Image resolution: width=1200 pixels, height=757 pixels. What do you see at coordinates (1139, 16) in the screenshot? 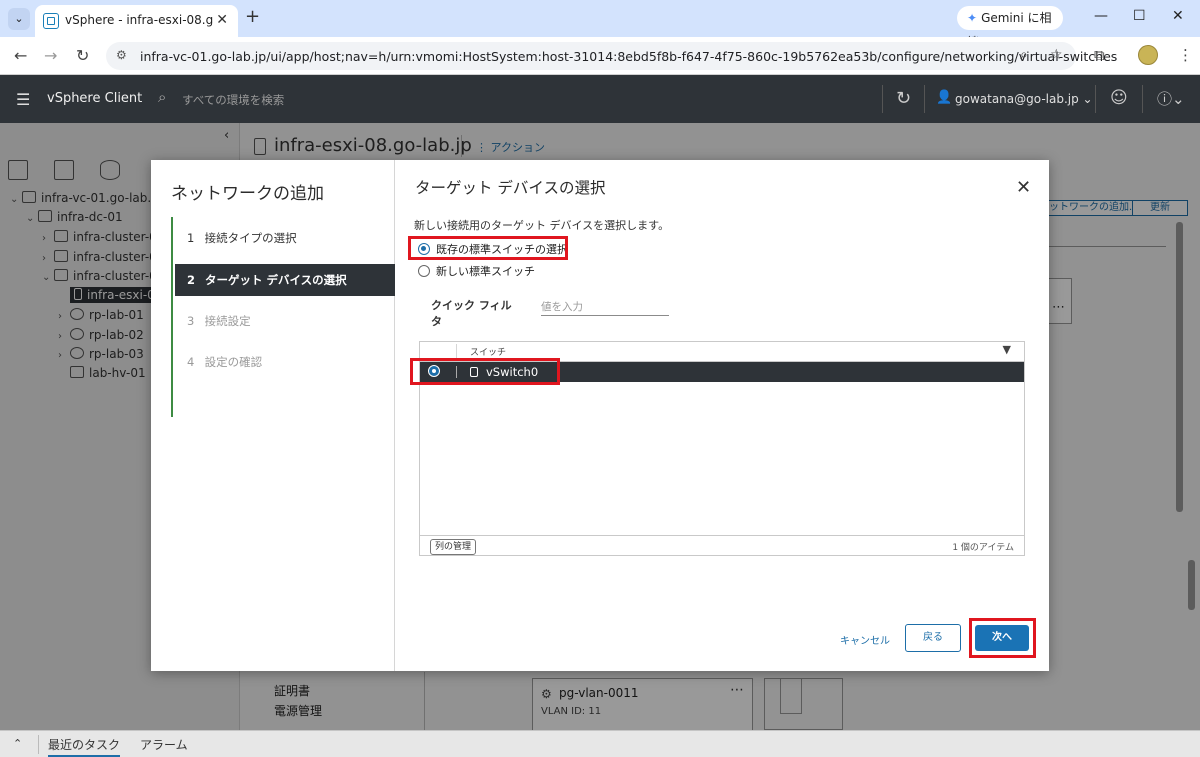
I see `maximize-icon: ☐` at bounding box center [1139, 16].